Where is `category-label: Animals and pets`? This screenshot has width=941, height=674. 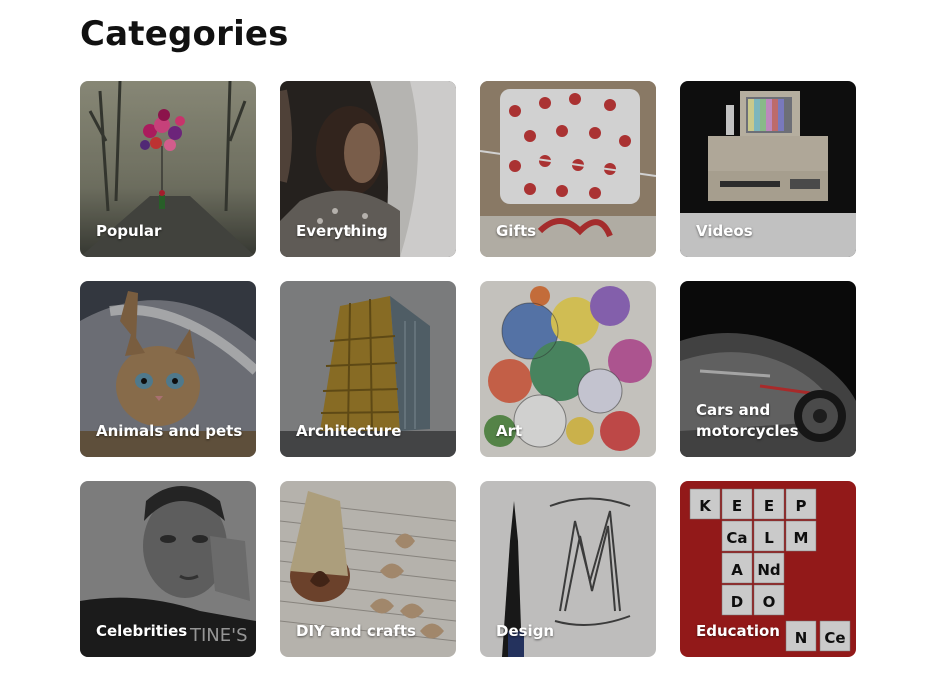
category-label: Animals and pets is located at coordinates (169, 431).